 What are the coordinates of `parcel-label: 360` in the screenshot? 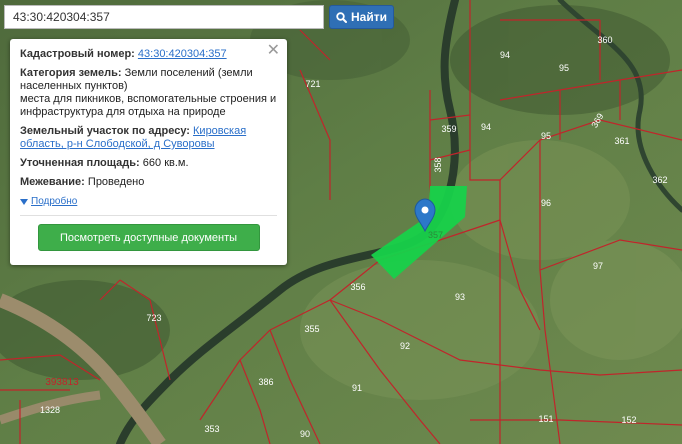 It's located at (604, 40).